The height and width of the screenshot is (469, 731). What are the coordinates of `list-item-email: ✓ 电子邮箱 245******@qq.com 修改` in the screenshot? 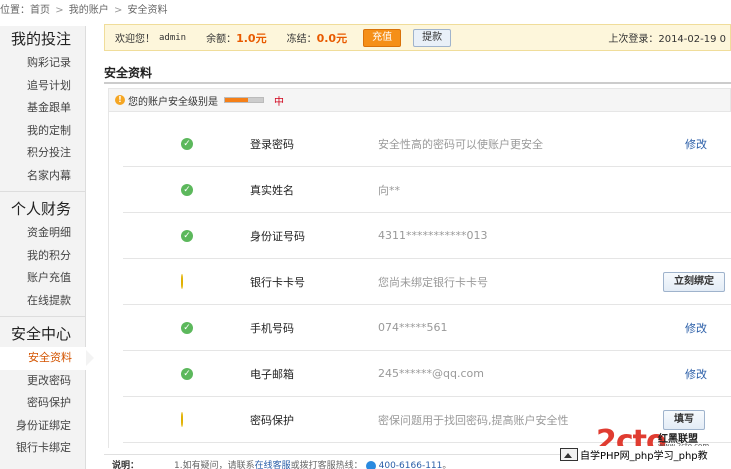 It's located at (427, 374).